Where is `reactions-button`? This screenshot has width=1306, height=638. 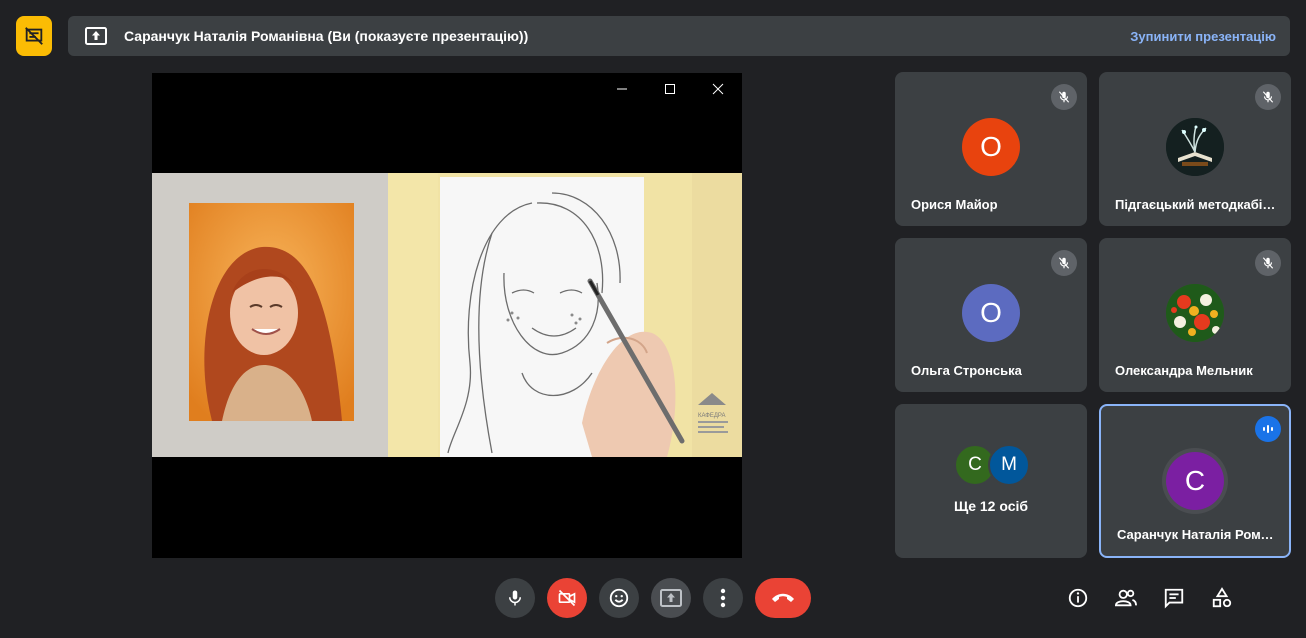 reactions-button is located at coordinates (619, 598).